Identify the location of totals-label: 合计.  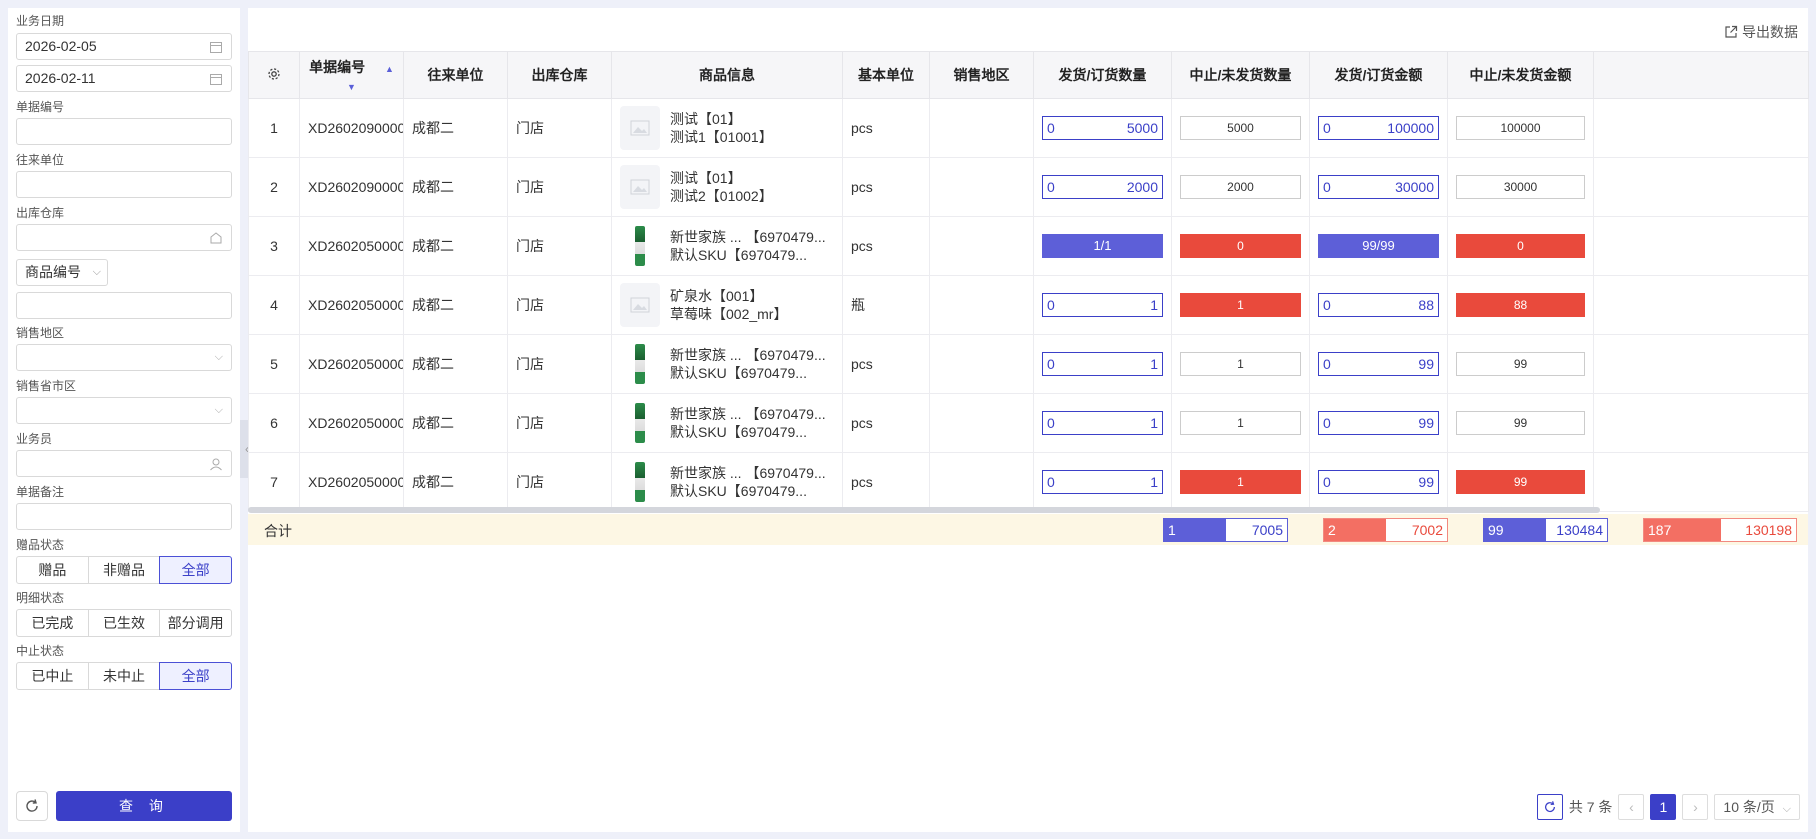
(278, 531).